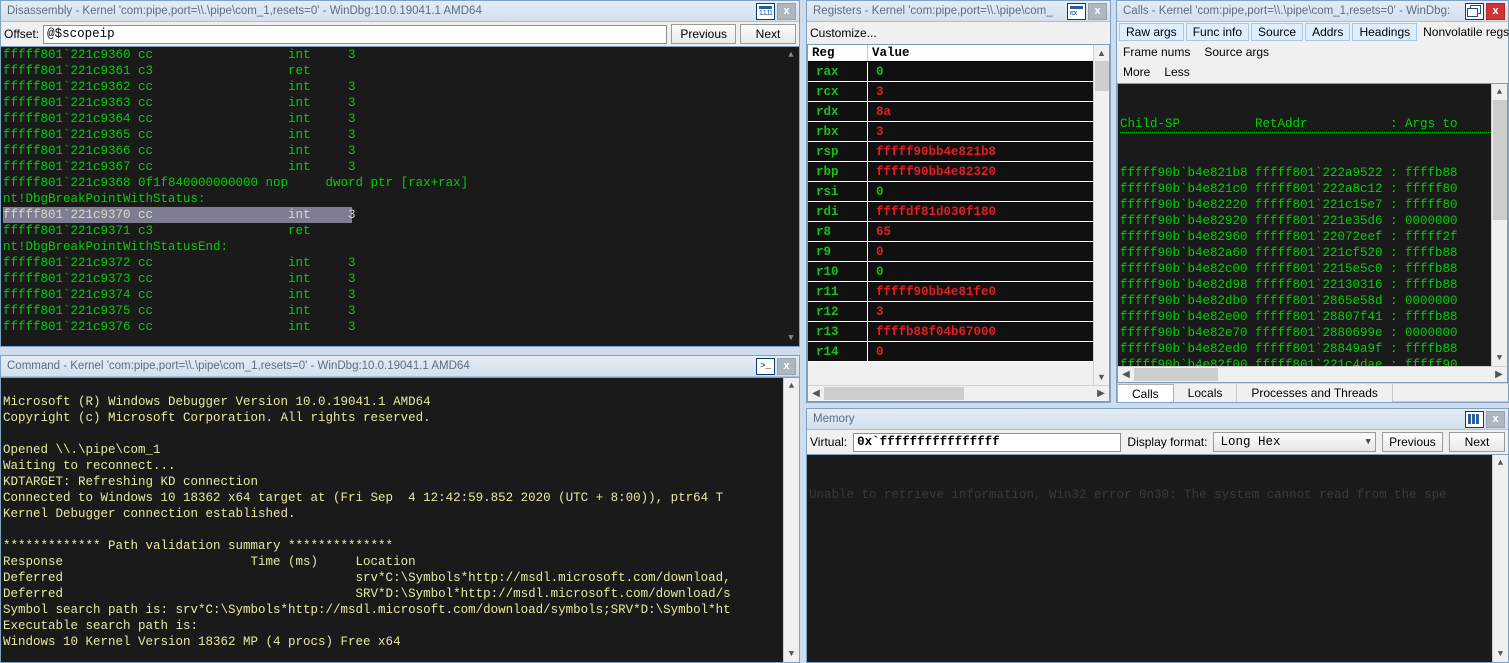 This screenshot has width=1509, height=663. I want to click on disassembly-next-button: Next, so click(768, 34).